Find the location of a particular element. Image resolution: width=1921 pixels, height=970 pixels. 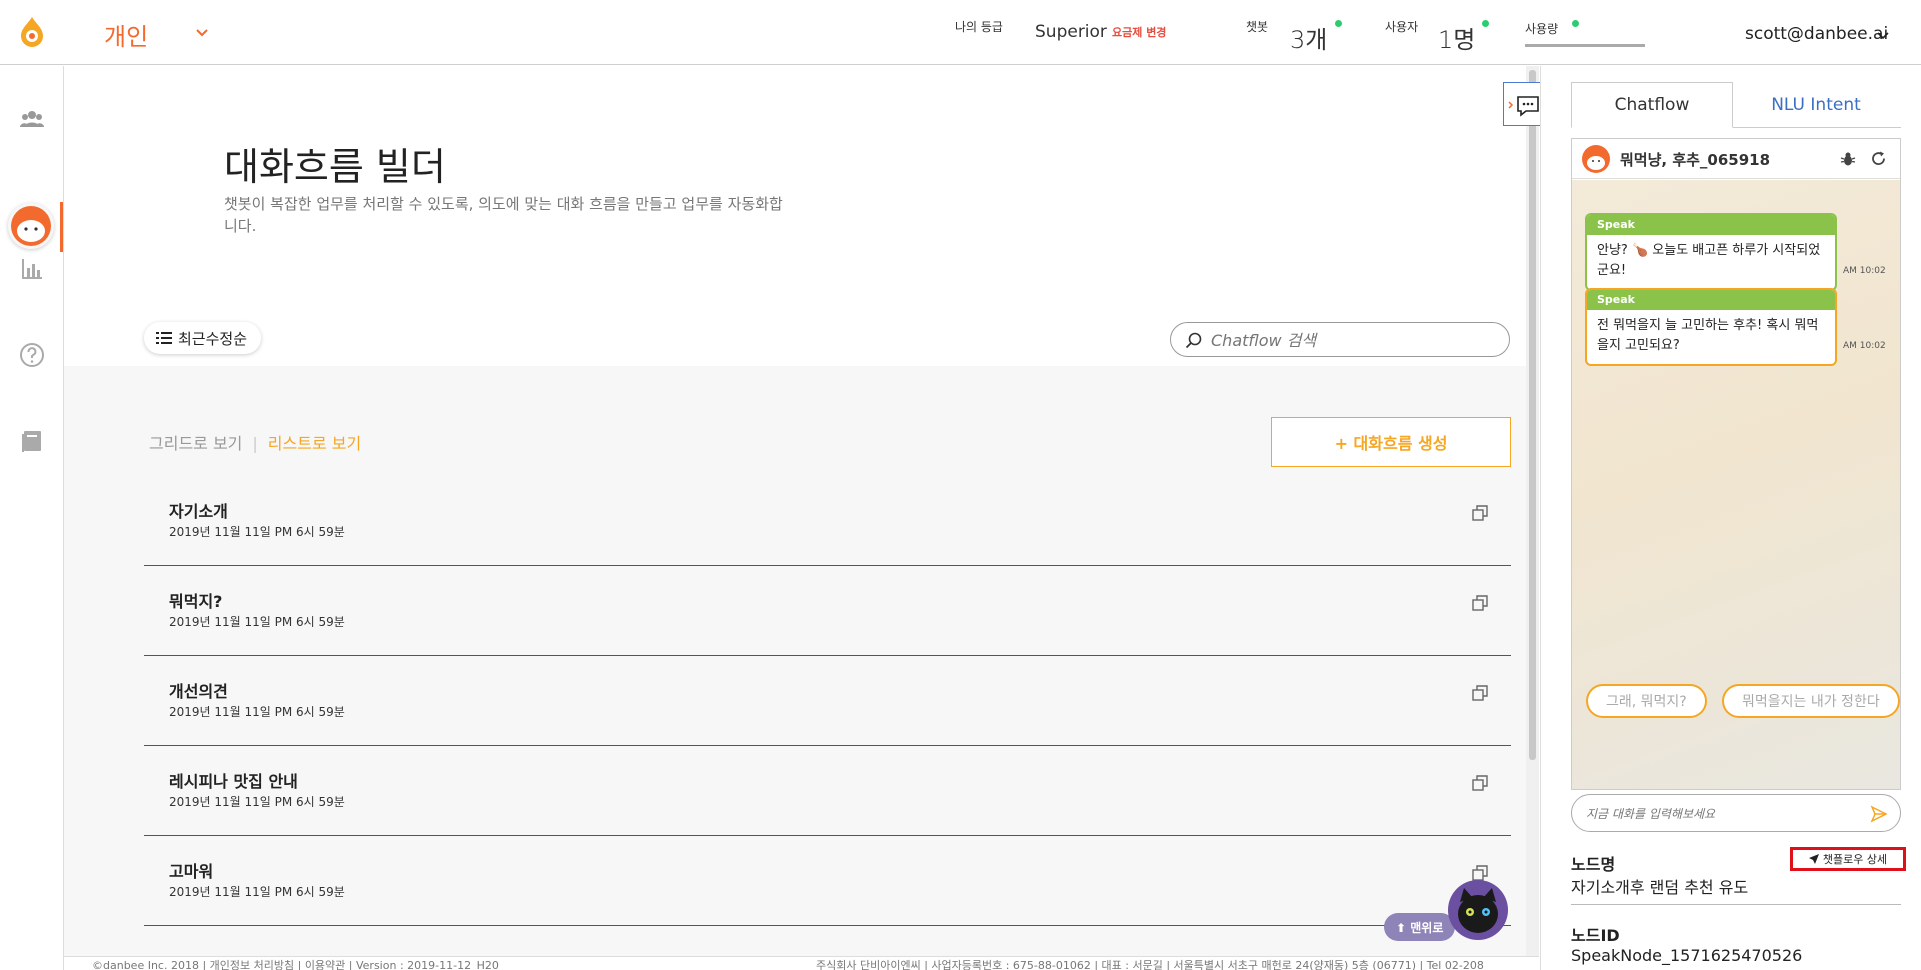

flow-name: 개선의견 is located at coordinates (198, 690).